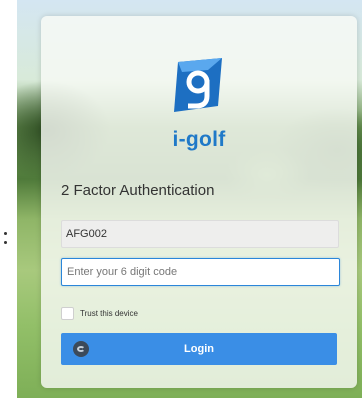  What do you see at coordinates (200, 234) in the screenshot?
I see `username-field: AFG002` at bounding box center [200, 234].